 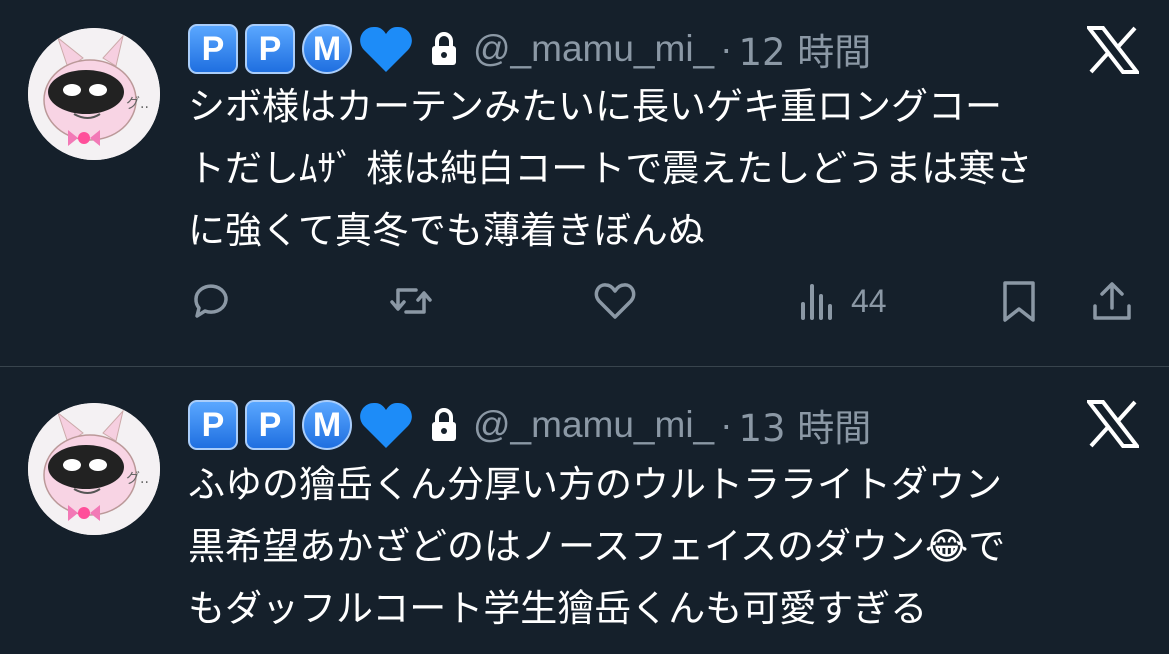 I want to click on reply-button, so click(x=211, y=301).